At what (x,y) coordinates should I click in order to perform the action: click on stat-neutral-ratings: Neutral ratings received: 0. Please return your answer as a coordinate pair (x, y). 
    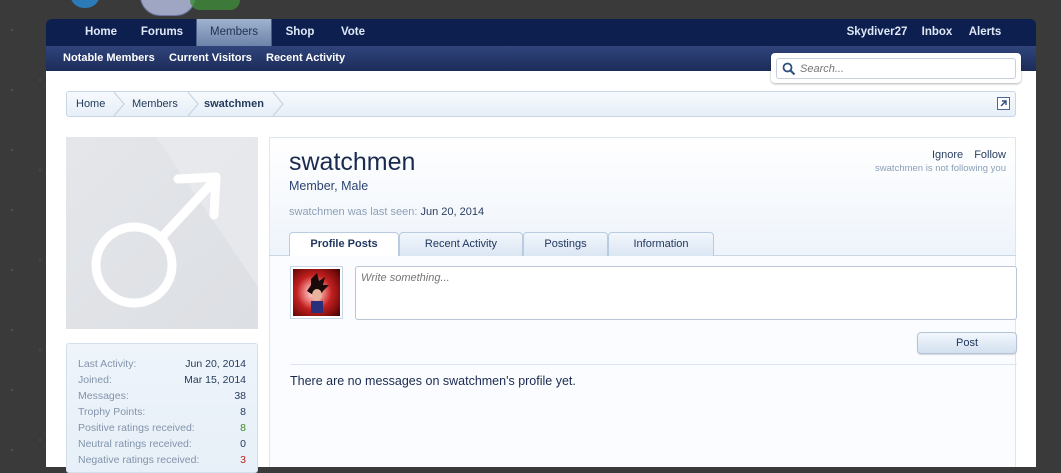
    Looking at the image, I should click on (162, 444).